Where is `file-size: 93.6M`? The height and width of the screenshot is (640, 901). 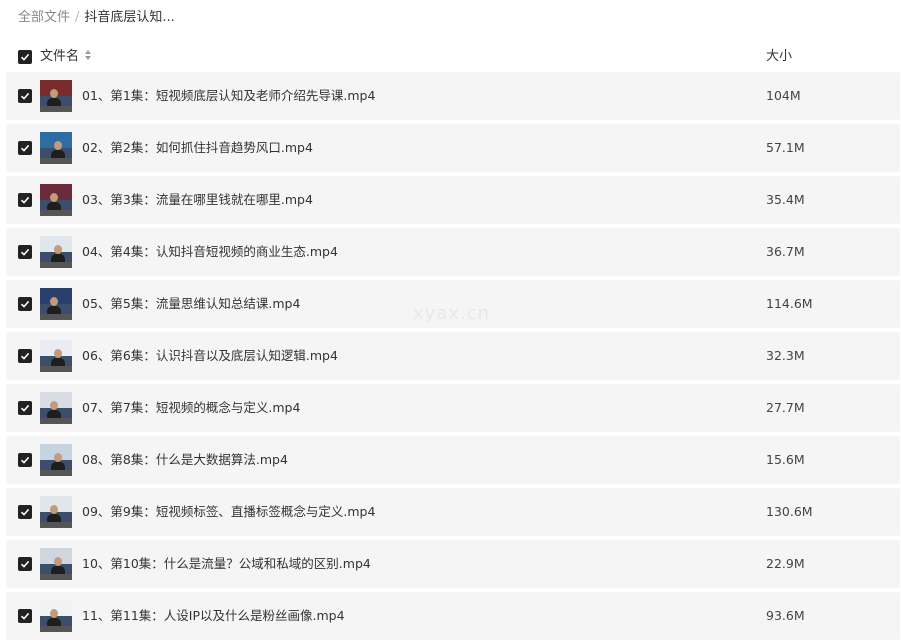
file-size: 93.6M is located at coordinates (785, 615).